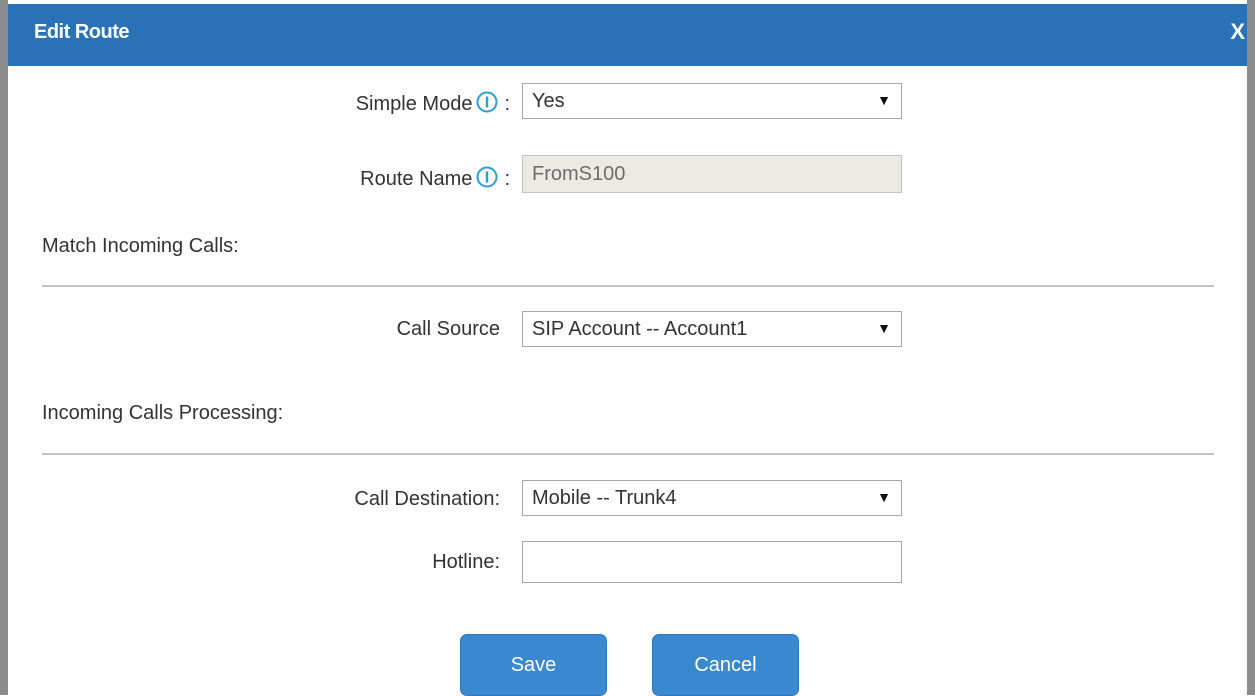 Image resolution: width=1255 pixels, height=696 pixels. Describe the element at coordinates (725, 665) in the screenshot. I see `cancel-button: Cancel` at that location.